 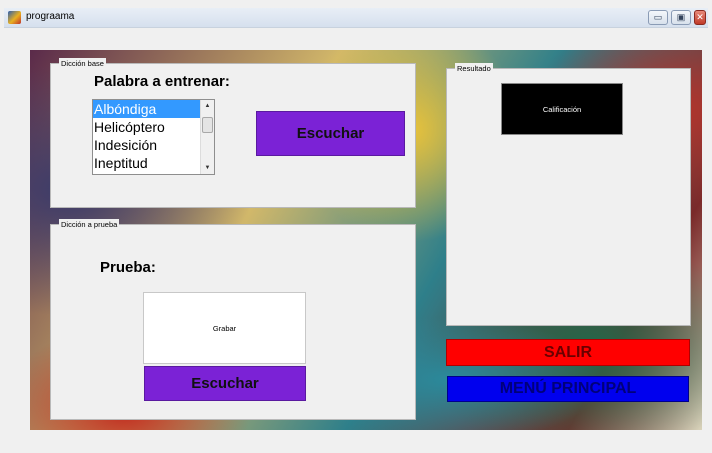 I want to click on word-heading: Palabra a entrenar:, so click(x=162, y=81).